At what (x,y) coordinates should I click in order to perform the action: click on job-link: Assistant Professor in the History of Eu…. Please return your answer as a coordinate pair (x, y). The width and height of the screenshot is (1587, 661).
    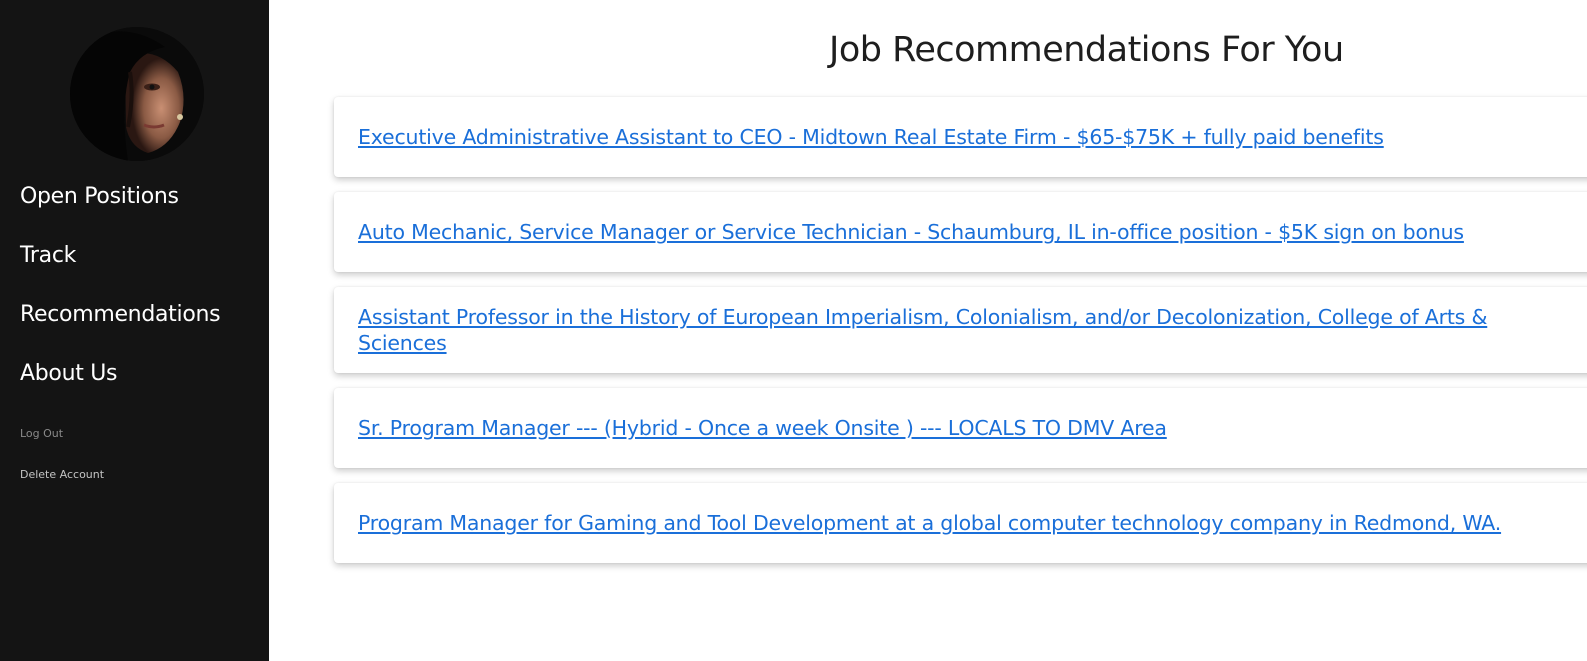
    Looking at the image, I should click on (948, 330).